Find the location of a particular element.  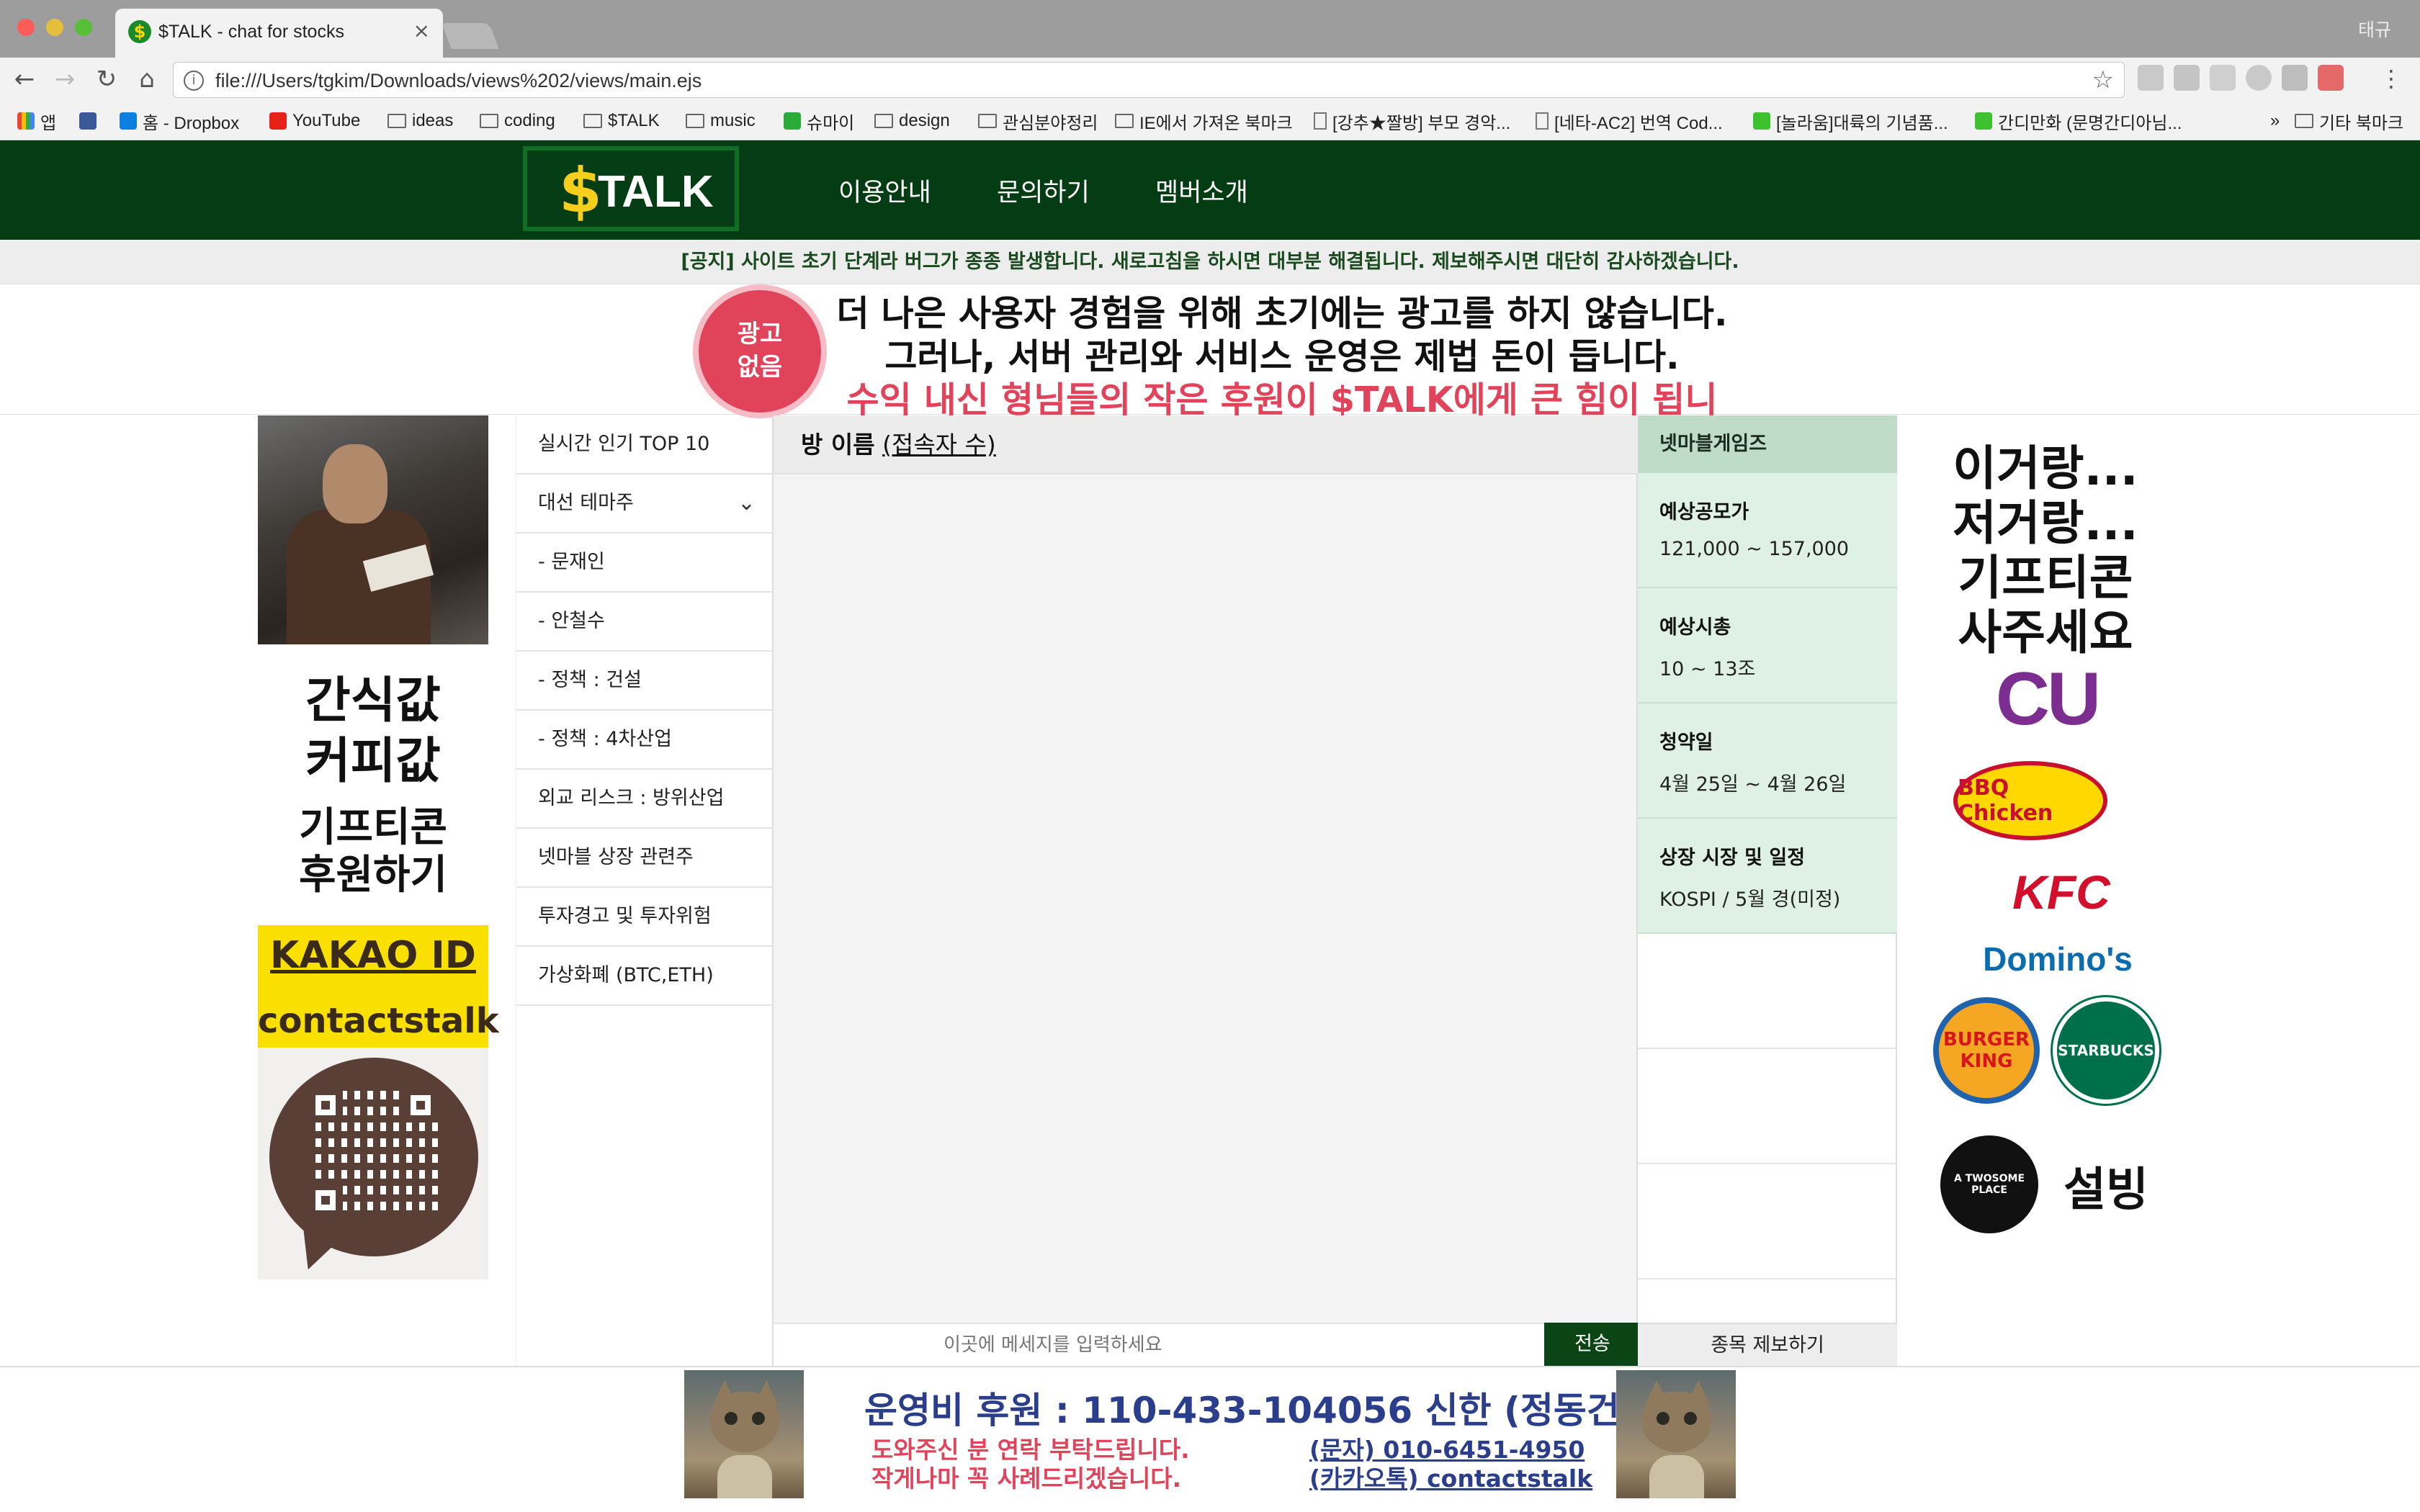

info-value: 10 ~ 13조 is located at coordinates (1707, 669).